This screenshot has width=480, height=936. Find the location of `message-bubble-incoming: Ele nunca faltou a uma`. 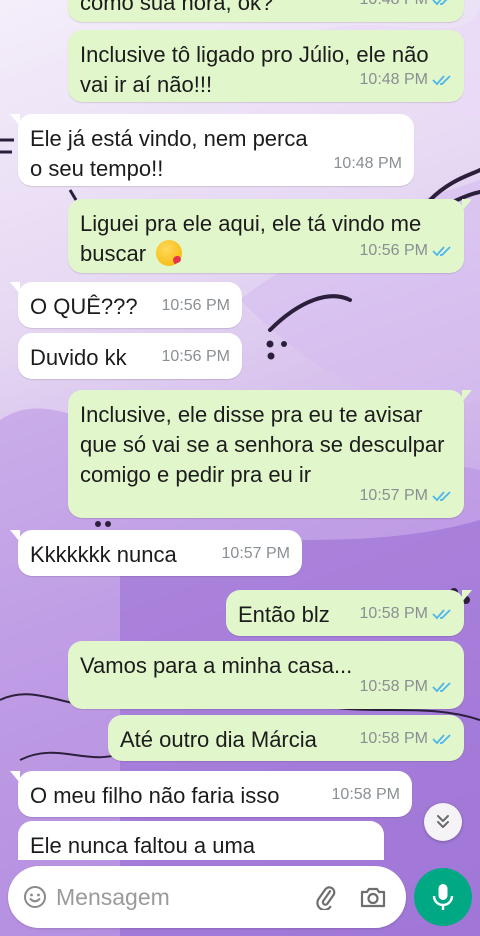

message-bubble-incoming: Ele nunca faltou a uma is located at coordinates (201, 840).